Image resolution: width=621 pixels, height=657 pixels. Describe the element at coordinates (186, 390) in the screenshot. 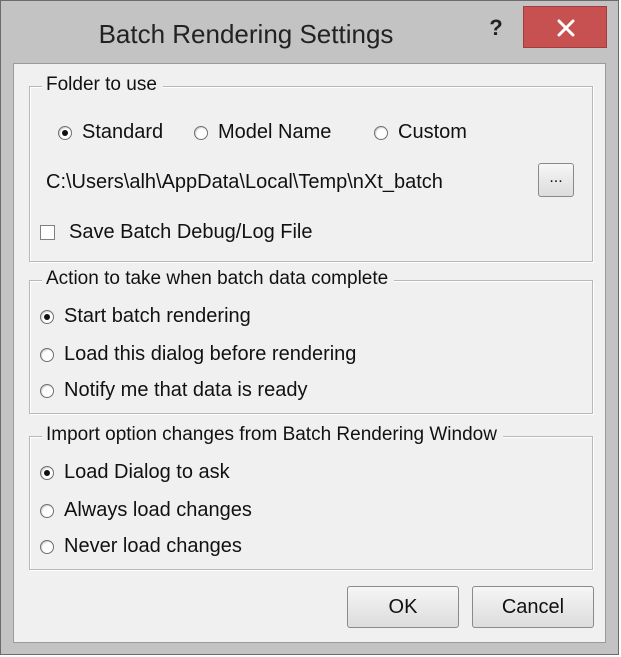

I see `radio-notify-ready-label: Notify me that data is ready` at that location.